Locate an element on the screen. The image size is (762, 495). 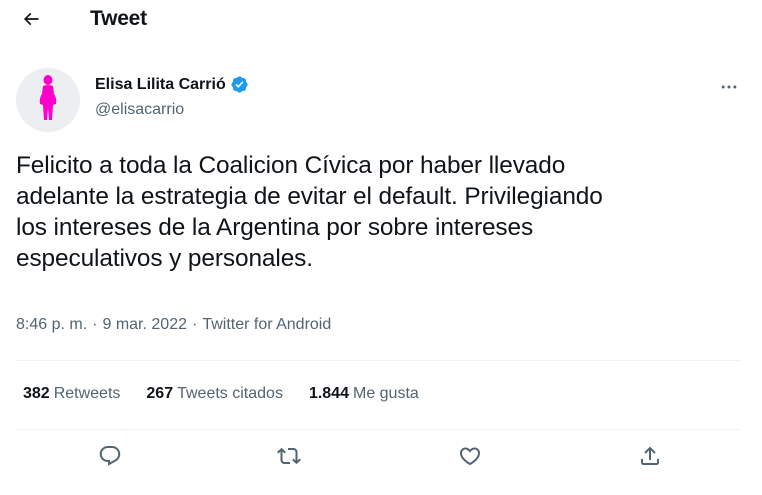
arrow-left-icon is located at coordinates (31, 21).